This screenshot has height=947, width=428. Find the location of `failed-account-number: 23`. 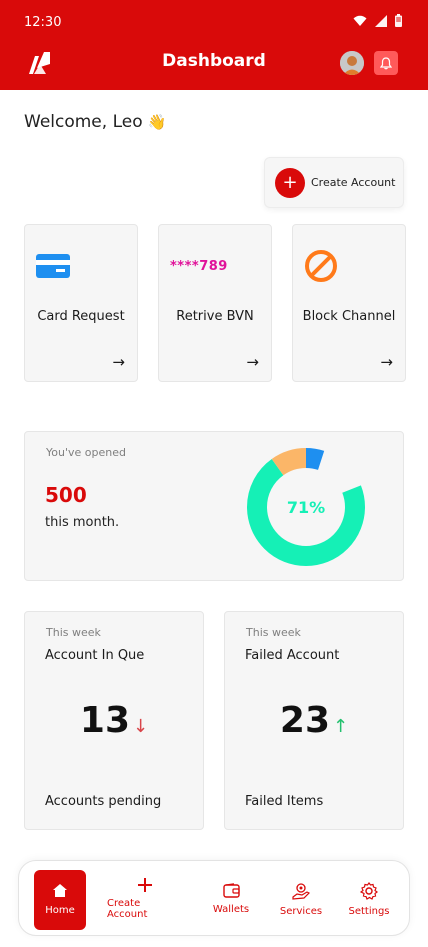

failed-account-number: 23 is located at coordinates (304, 720).